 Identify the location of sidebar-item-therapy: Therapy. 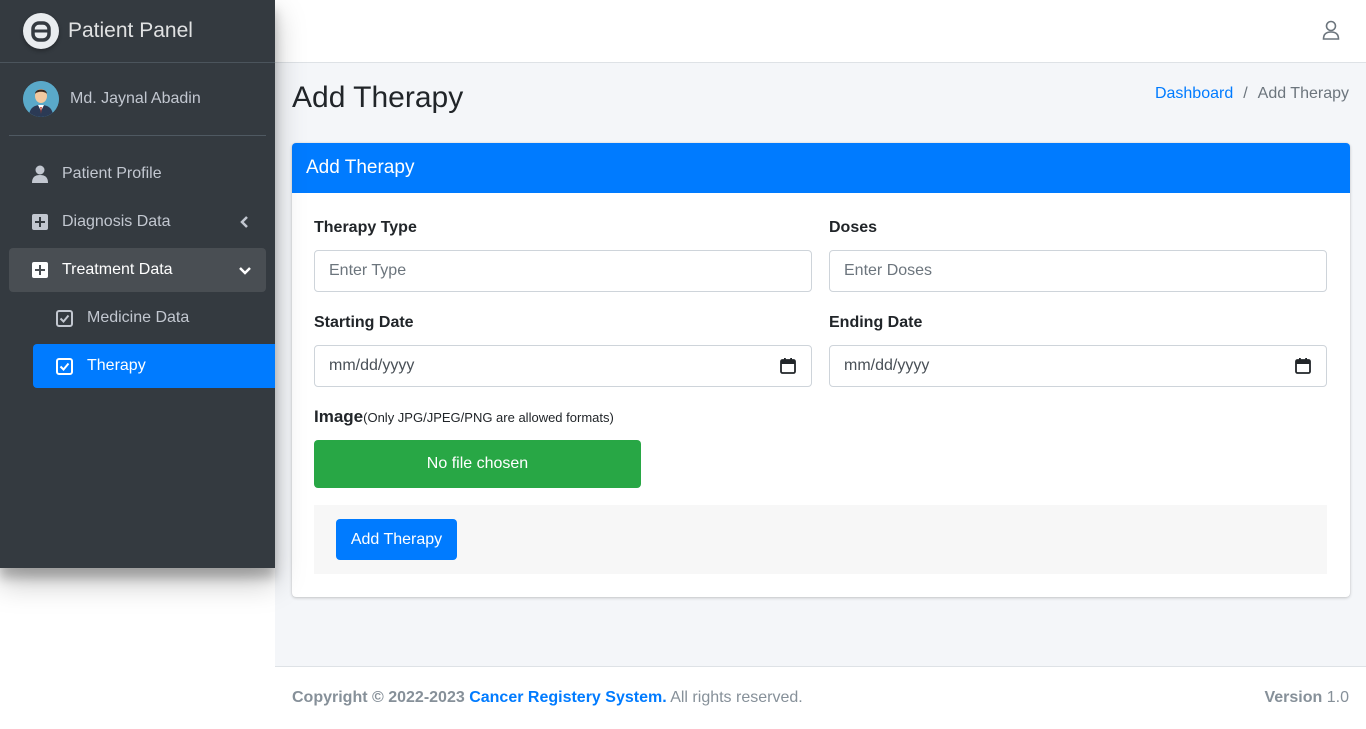
(154, 366).